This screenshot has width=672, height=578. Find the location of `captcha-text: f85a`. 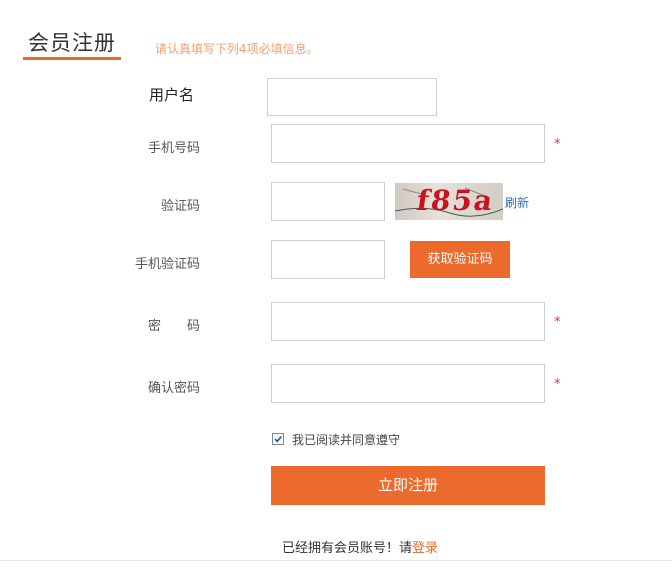

captcha-text: f85a is located at coordinates (455, 200).